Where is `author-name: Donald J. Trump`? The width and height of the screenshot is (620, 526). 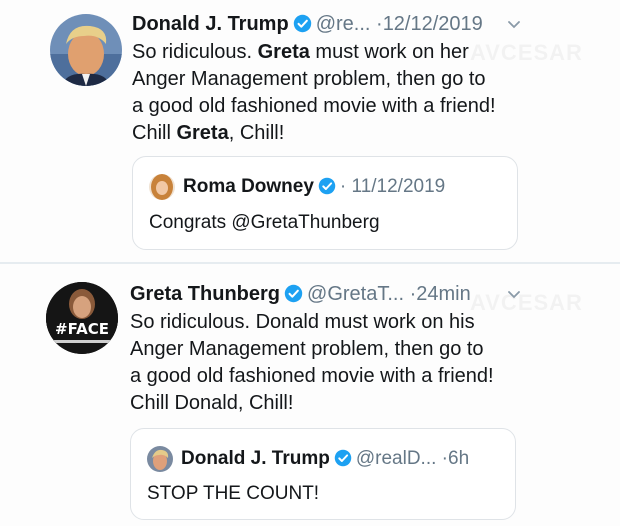 author-name: Donald J. Trump is located at coordinates (210, 24).